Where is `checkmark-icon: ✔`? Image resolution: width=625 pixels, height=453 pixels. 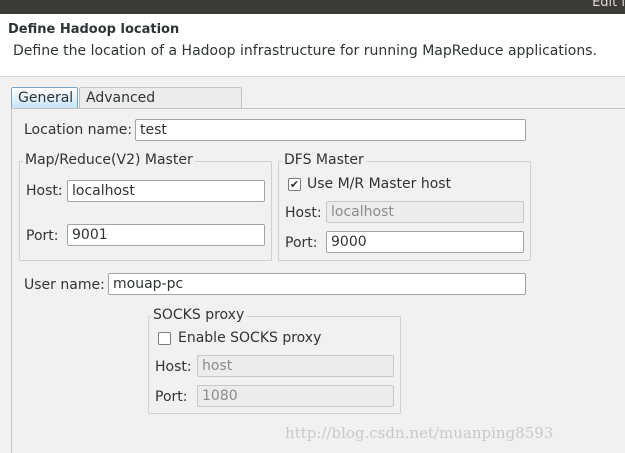 checkmark-icon: ✔ is located at coordinates (294, 184).